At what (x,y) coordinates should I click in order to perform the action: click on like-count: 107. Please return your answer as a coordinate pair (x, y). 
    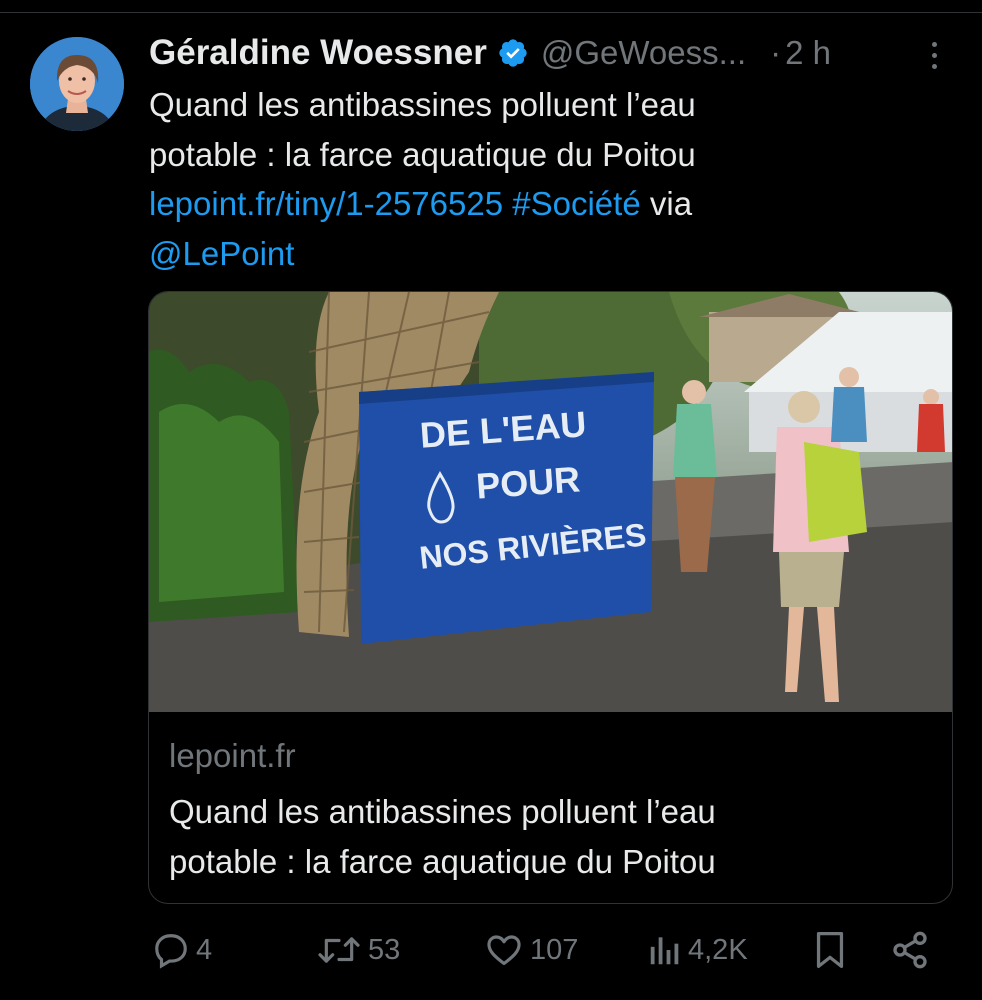
    Looking at the image, I should click on (554, 949).